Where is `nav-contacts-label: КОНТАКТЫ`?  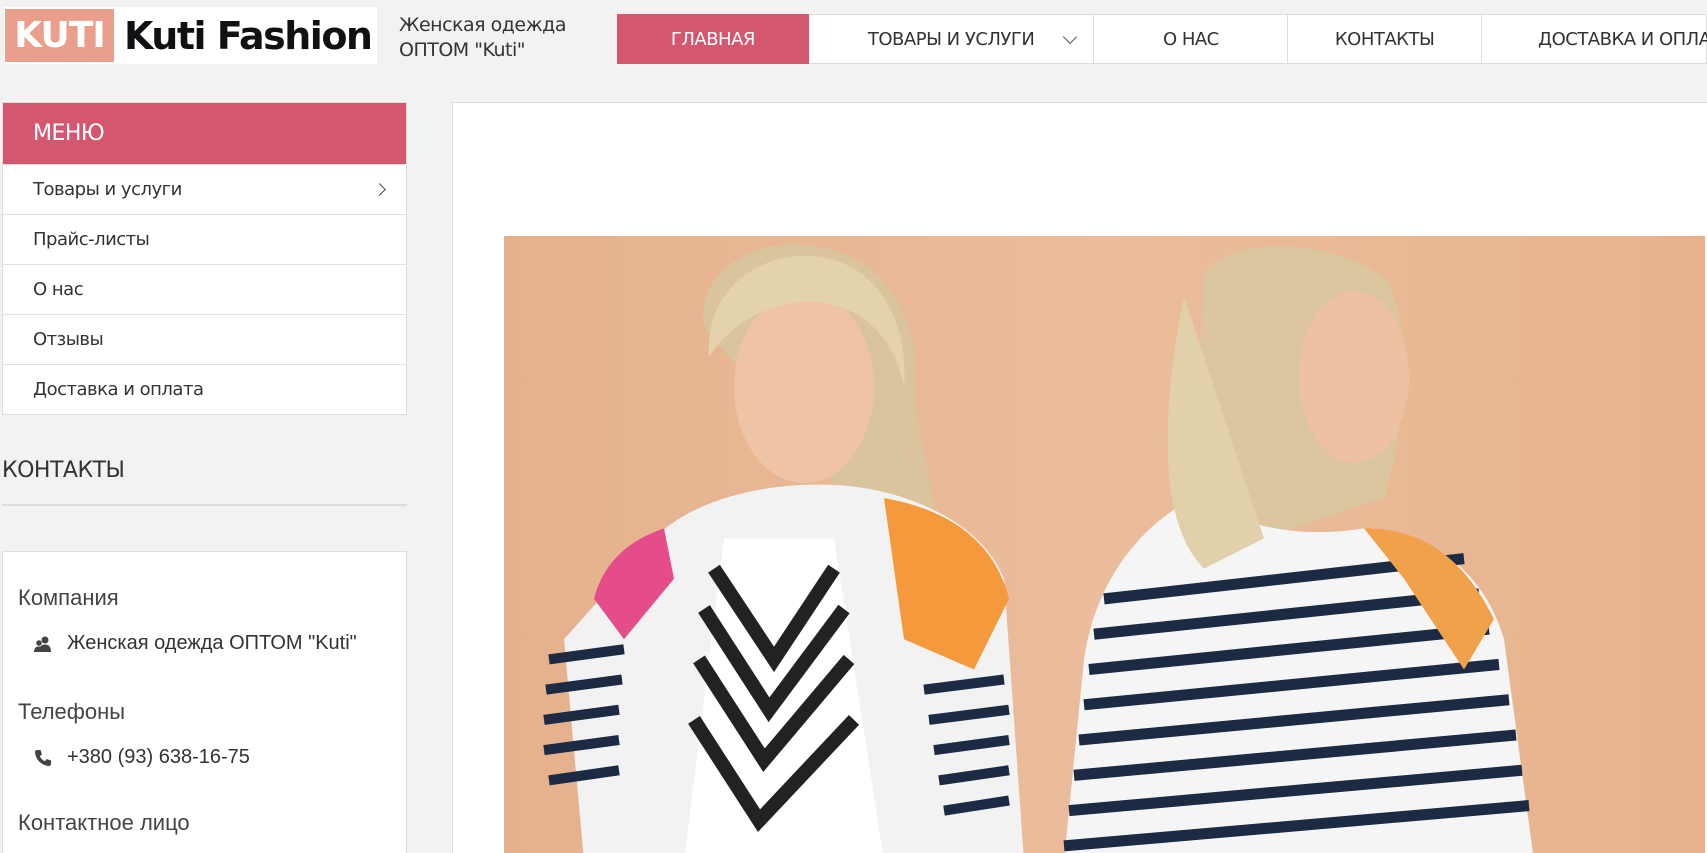 nav-contacts-label: КОНТАКТЫ is located at coordinates (1384, 39).